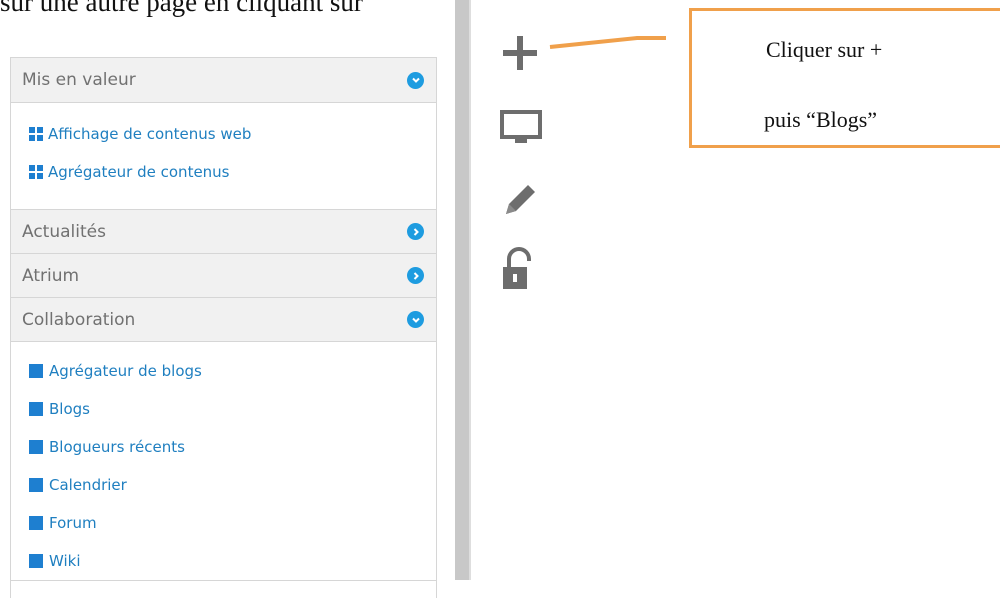  Describe the element at coordinates (821, 119) in the screenshot. I see `callout-line-2: puis “Blogs”` at that location.